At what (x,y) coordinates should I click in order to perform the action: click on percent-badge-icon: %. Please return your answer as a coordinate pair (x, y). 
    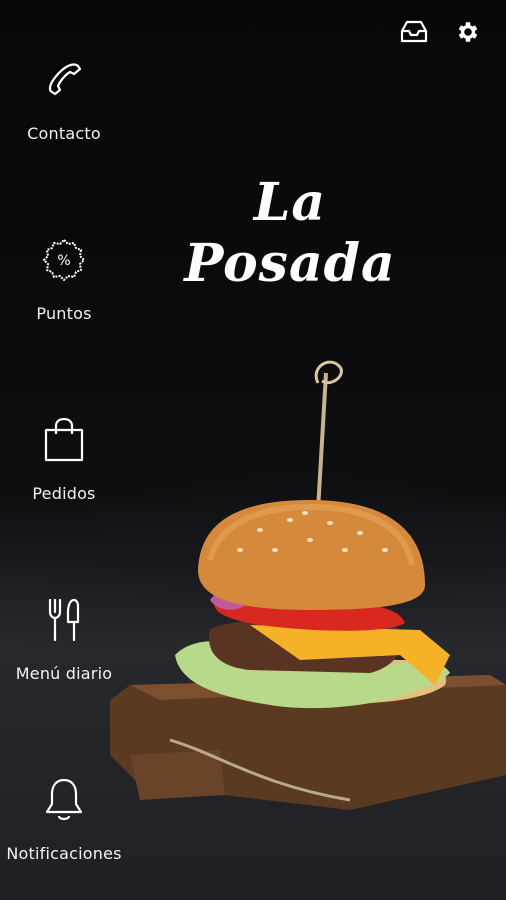
    Looking at the image, I should click on (64, 260).